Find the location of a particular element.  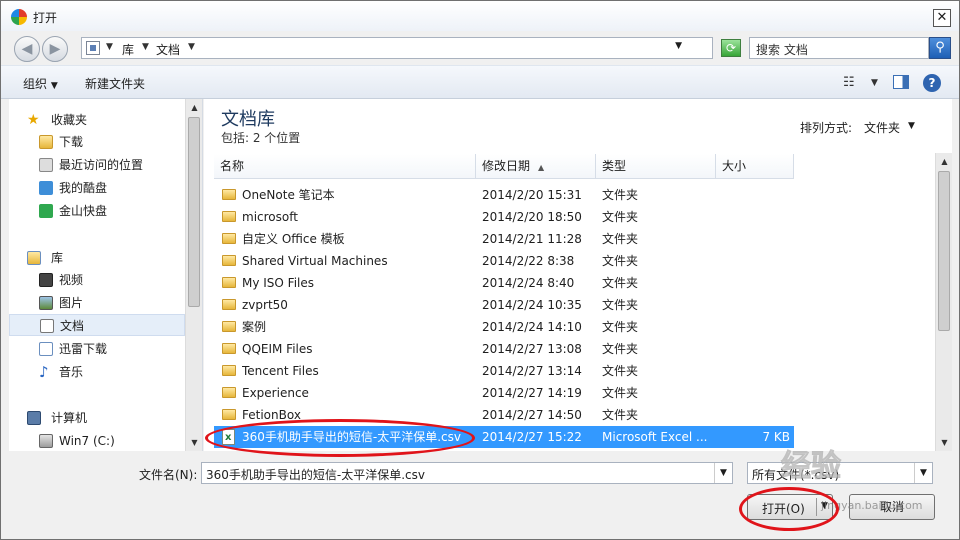

column-header-name: 名称 is located at coordinates (345, 166).